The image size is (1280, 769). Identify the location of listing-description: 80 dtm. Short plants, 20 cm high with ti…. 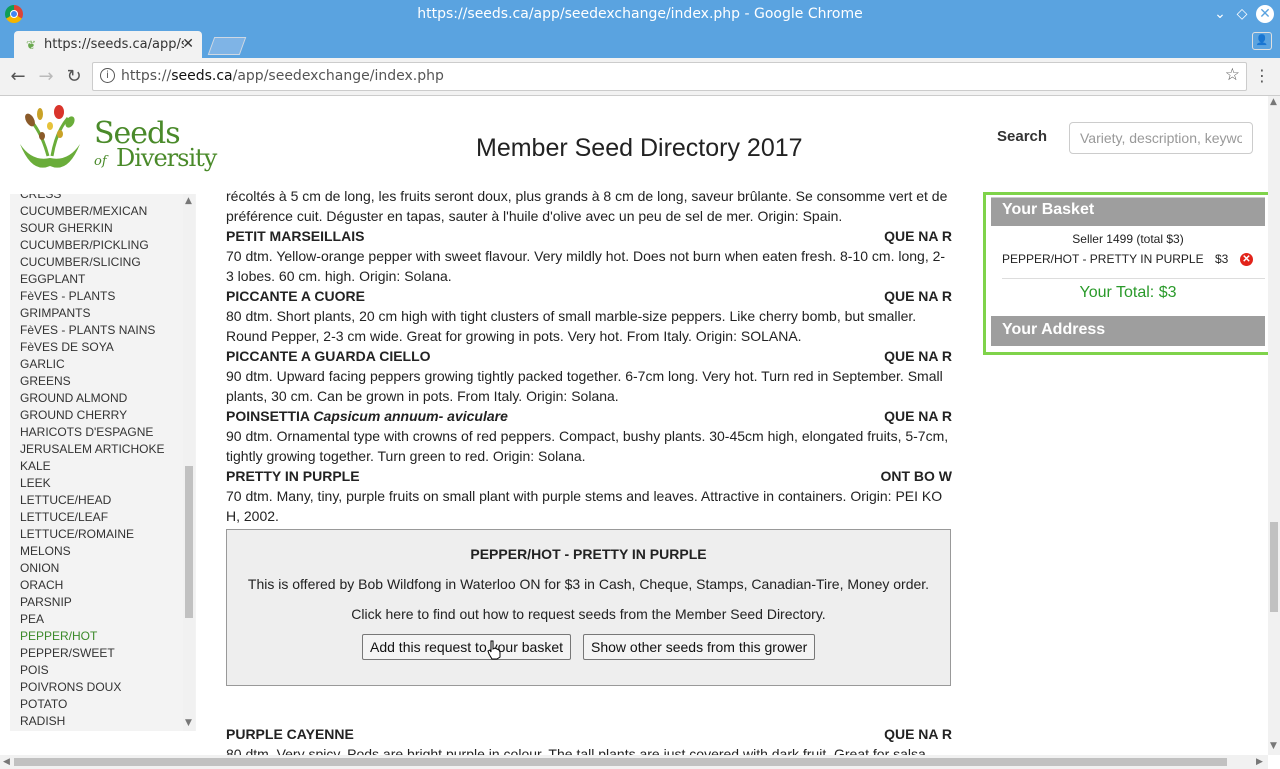
(571, 326).